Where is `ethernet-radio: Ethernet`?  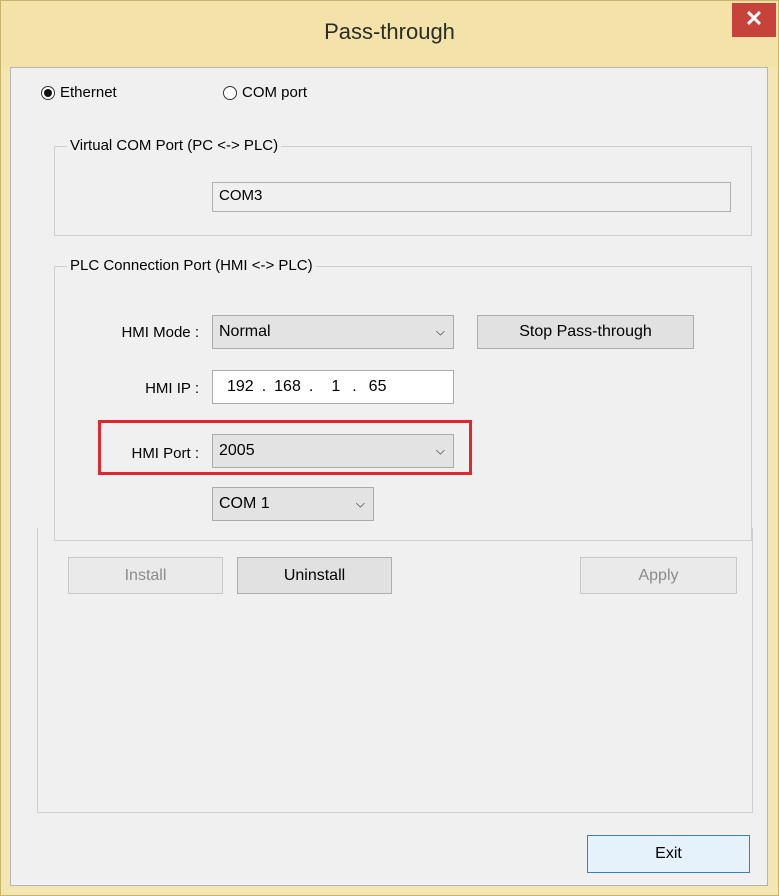
ethernet-radio: Ethernet is located at coordinates (79, 92).